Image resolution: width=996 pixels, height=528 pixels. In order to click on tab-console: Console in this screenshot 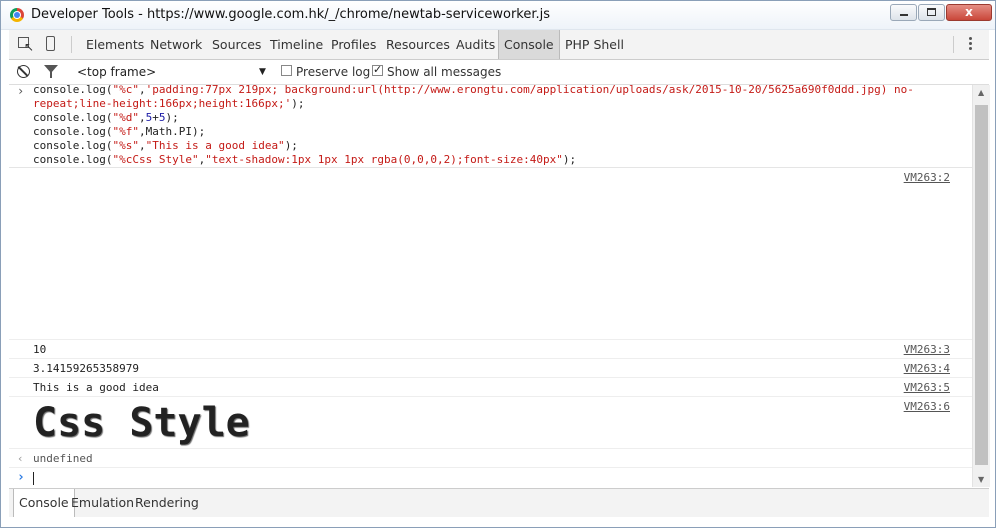, I will do `click(529, 44)`.